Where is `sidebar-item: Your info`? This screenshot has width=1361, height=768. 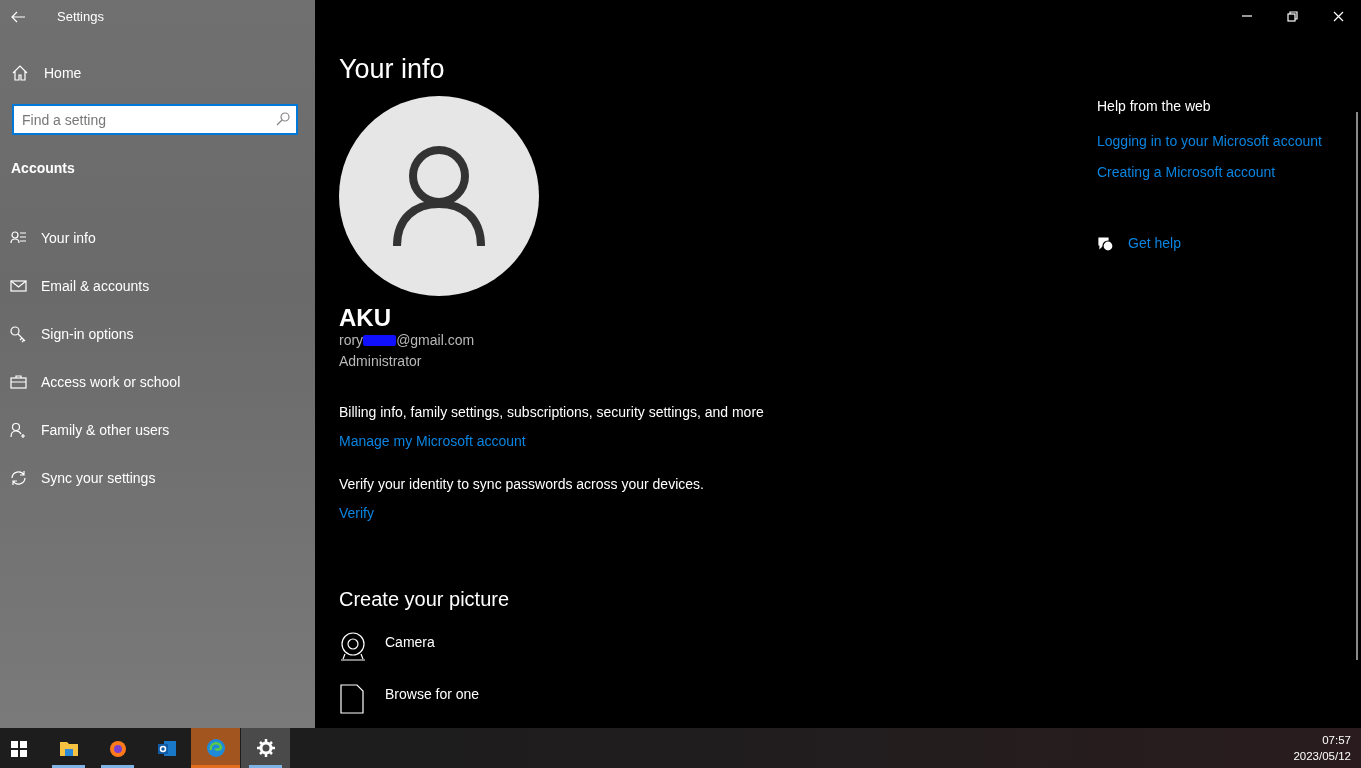 sidebar-item: Your info is located at coordinates (157, 238).